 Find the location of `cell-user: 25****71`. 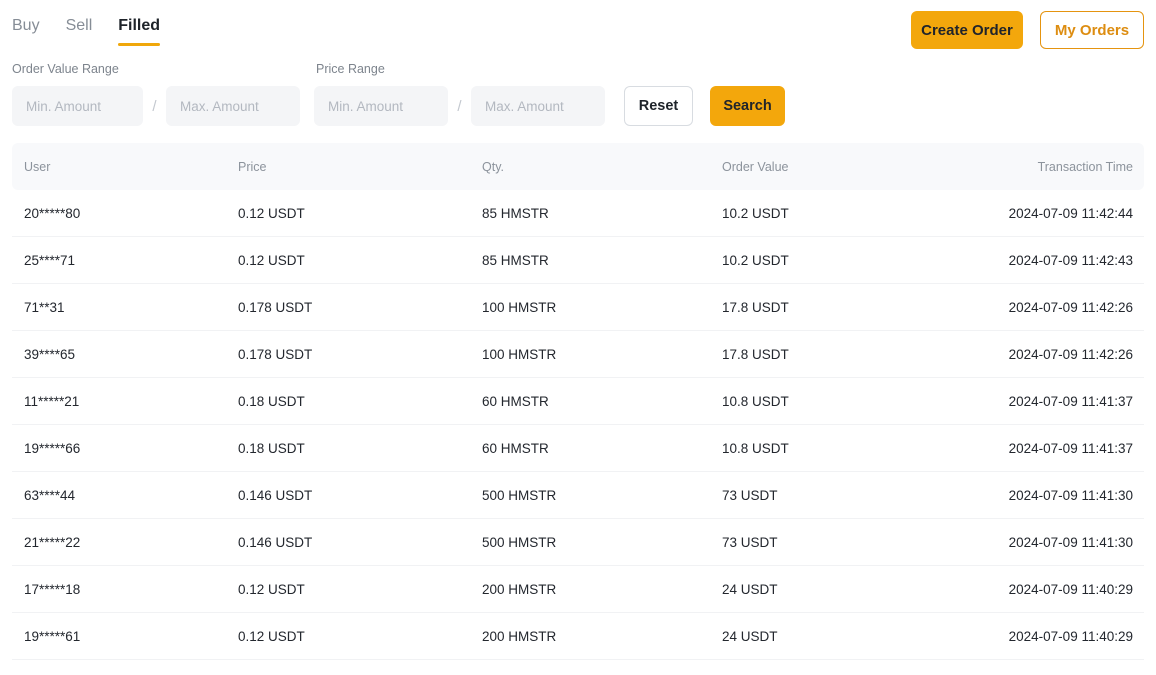

cell-user: 25****71 is located at coordinates (50, 260).